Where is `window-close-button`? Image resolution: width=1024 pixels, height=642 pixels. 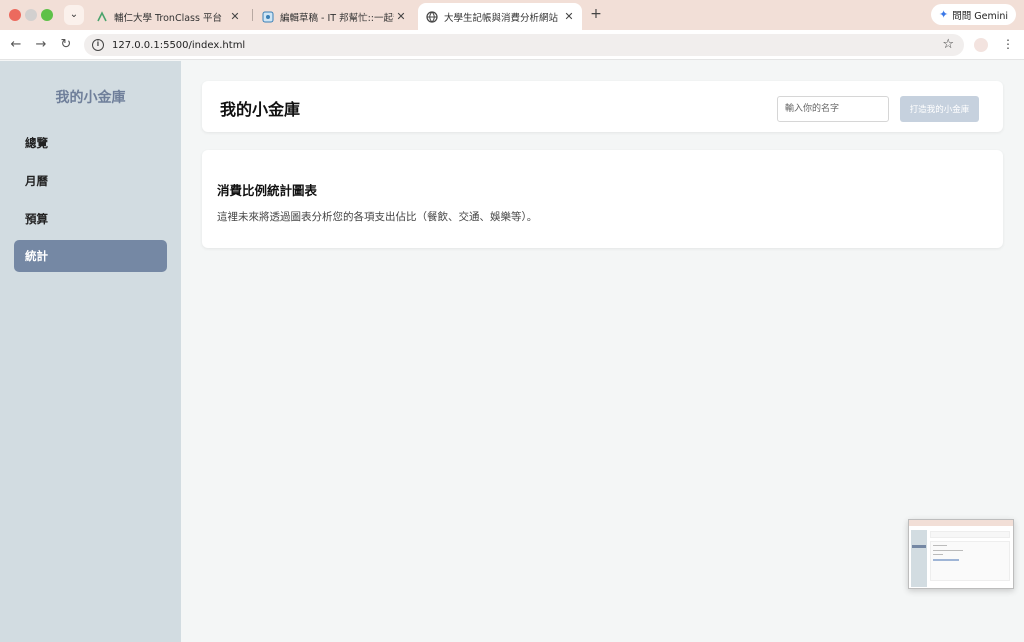
window-close-button is located at coordinates (15, 15).